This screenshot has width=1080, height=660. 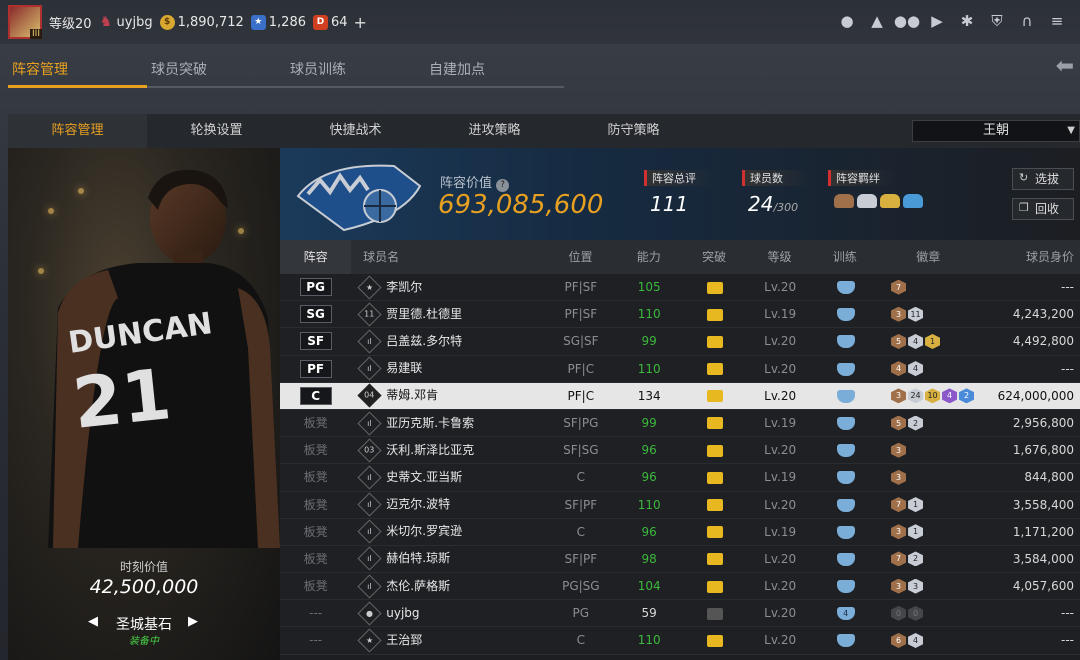 I want to click on recycle-button: ❐ 回收, so click(x=1043, y=209).